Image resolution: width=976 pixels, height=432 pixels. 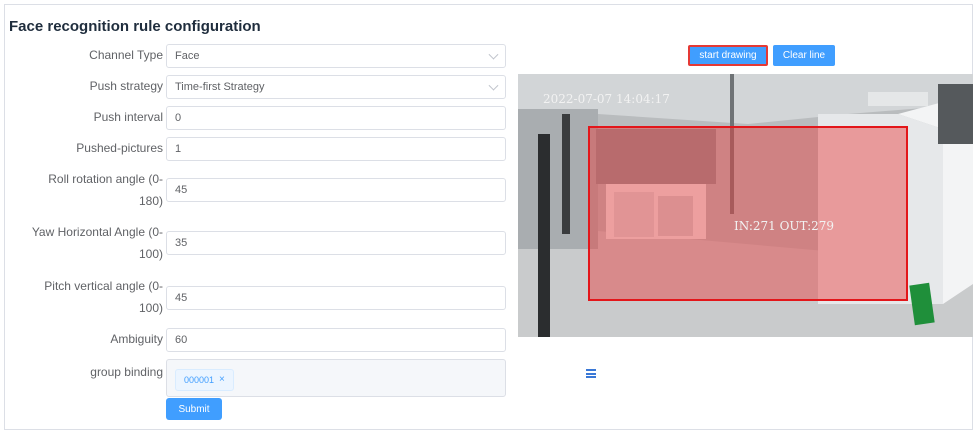 What do you see at coordinates (128, 117) in the screenshot?
I see `push-interval-label: Push interval` at bounding box center [128, 117].